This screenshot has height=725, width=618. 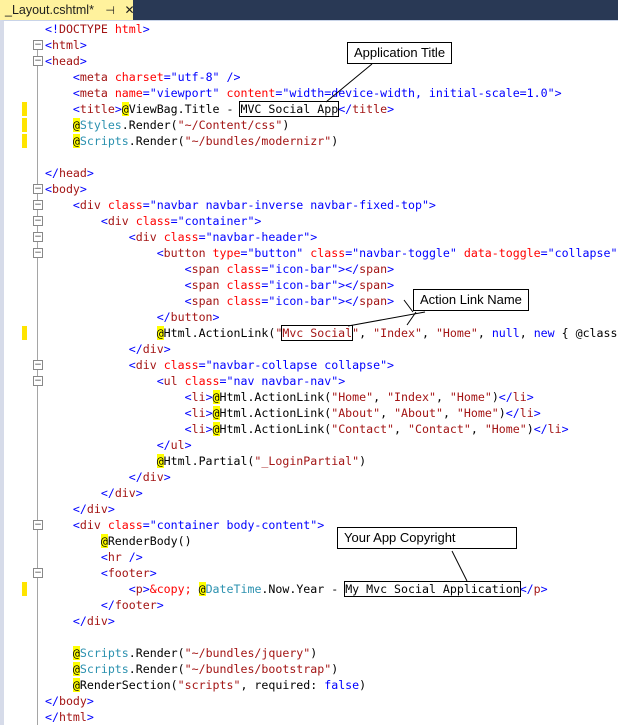 What do you see at coordinates (408, 306) in the screenshot?
I see `arrow-action-link-b` at bounding box center [408, 306].